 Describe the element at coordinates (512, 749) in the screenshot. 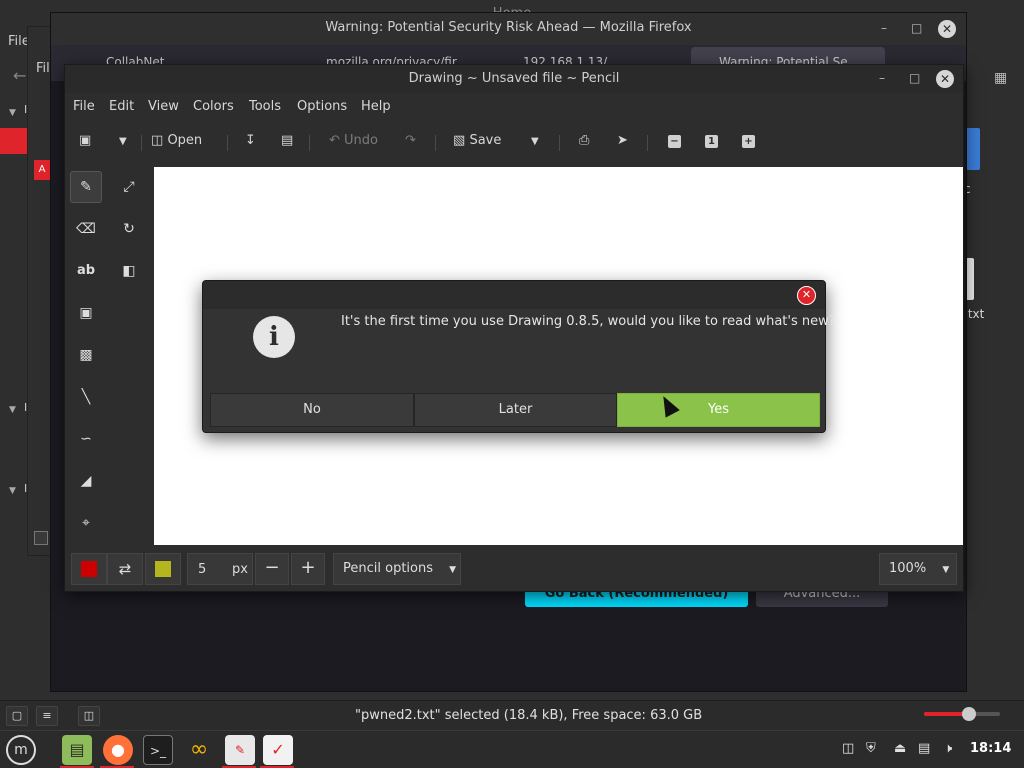

I see `taskbar: m ▤ ● >_ ∞ ✎ ✓ ◫ ⛨ ⏏ ▤ 🕨 18:14` at that location.